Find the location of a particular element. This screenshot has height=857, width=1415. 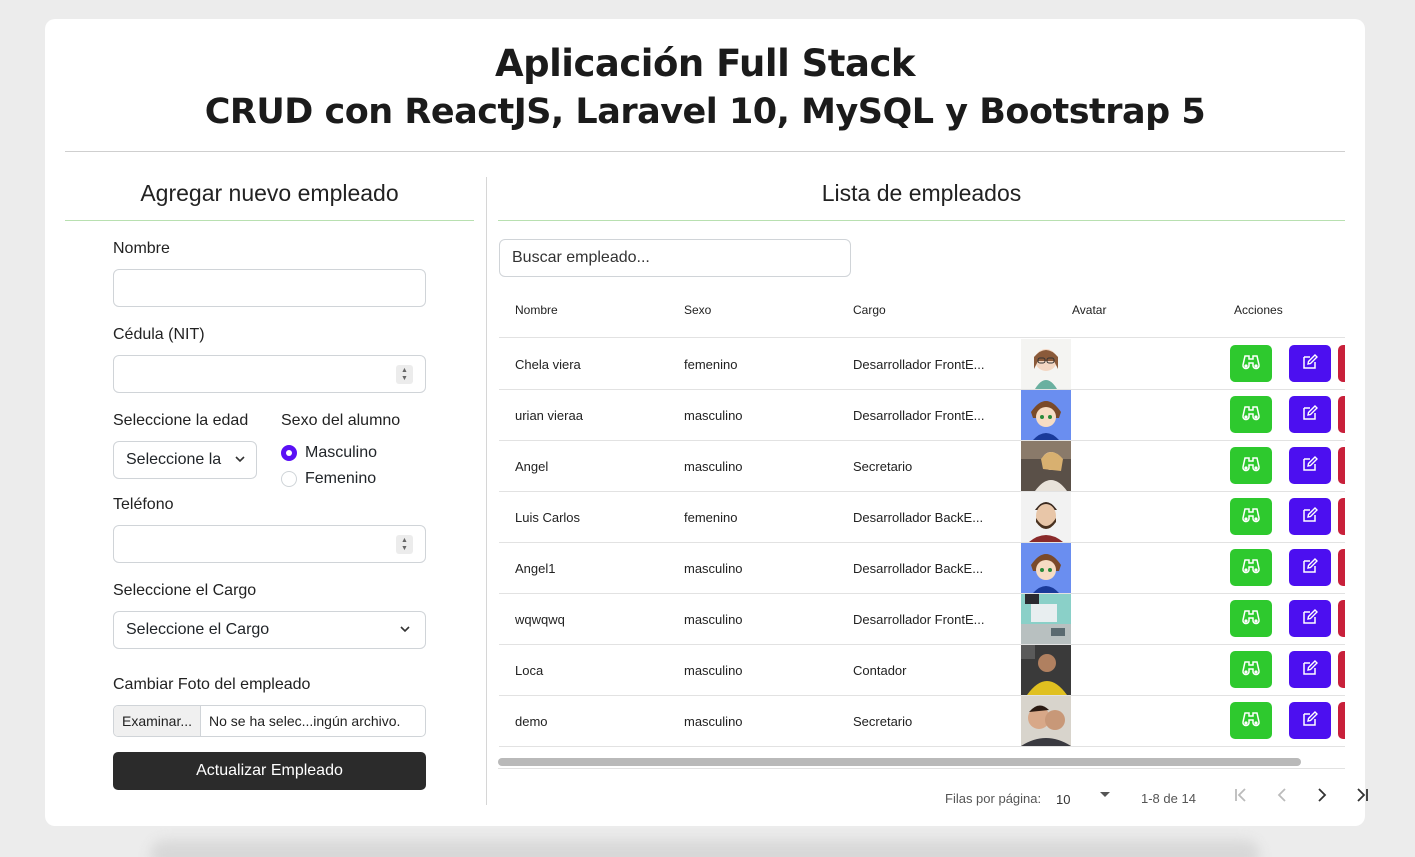

stepper-down-icon: ▼ is located at coordinates (404, 548).